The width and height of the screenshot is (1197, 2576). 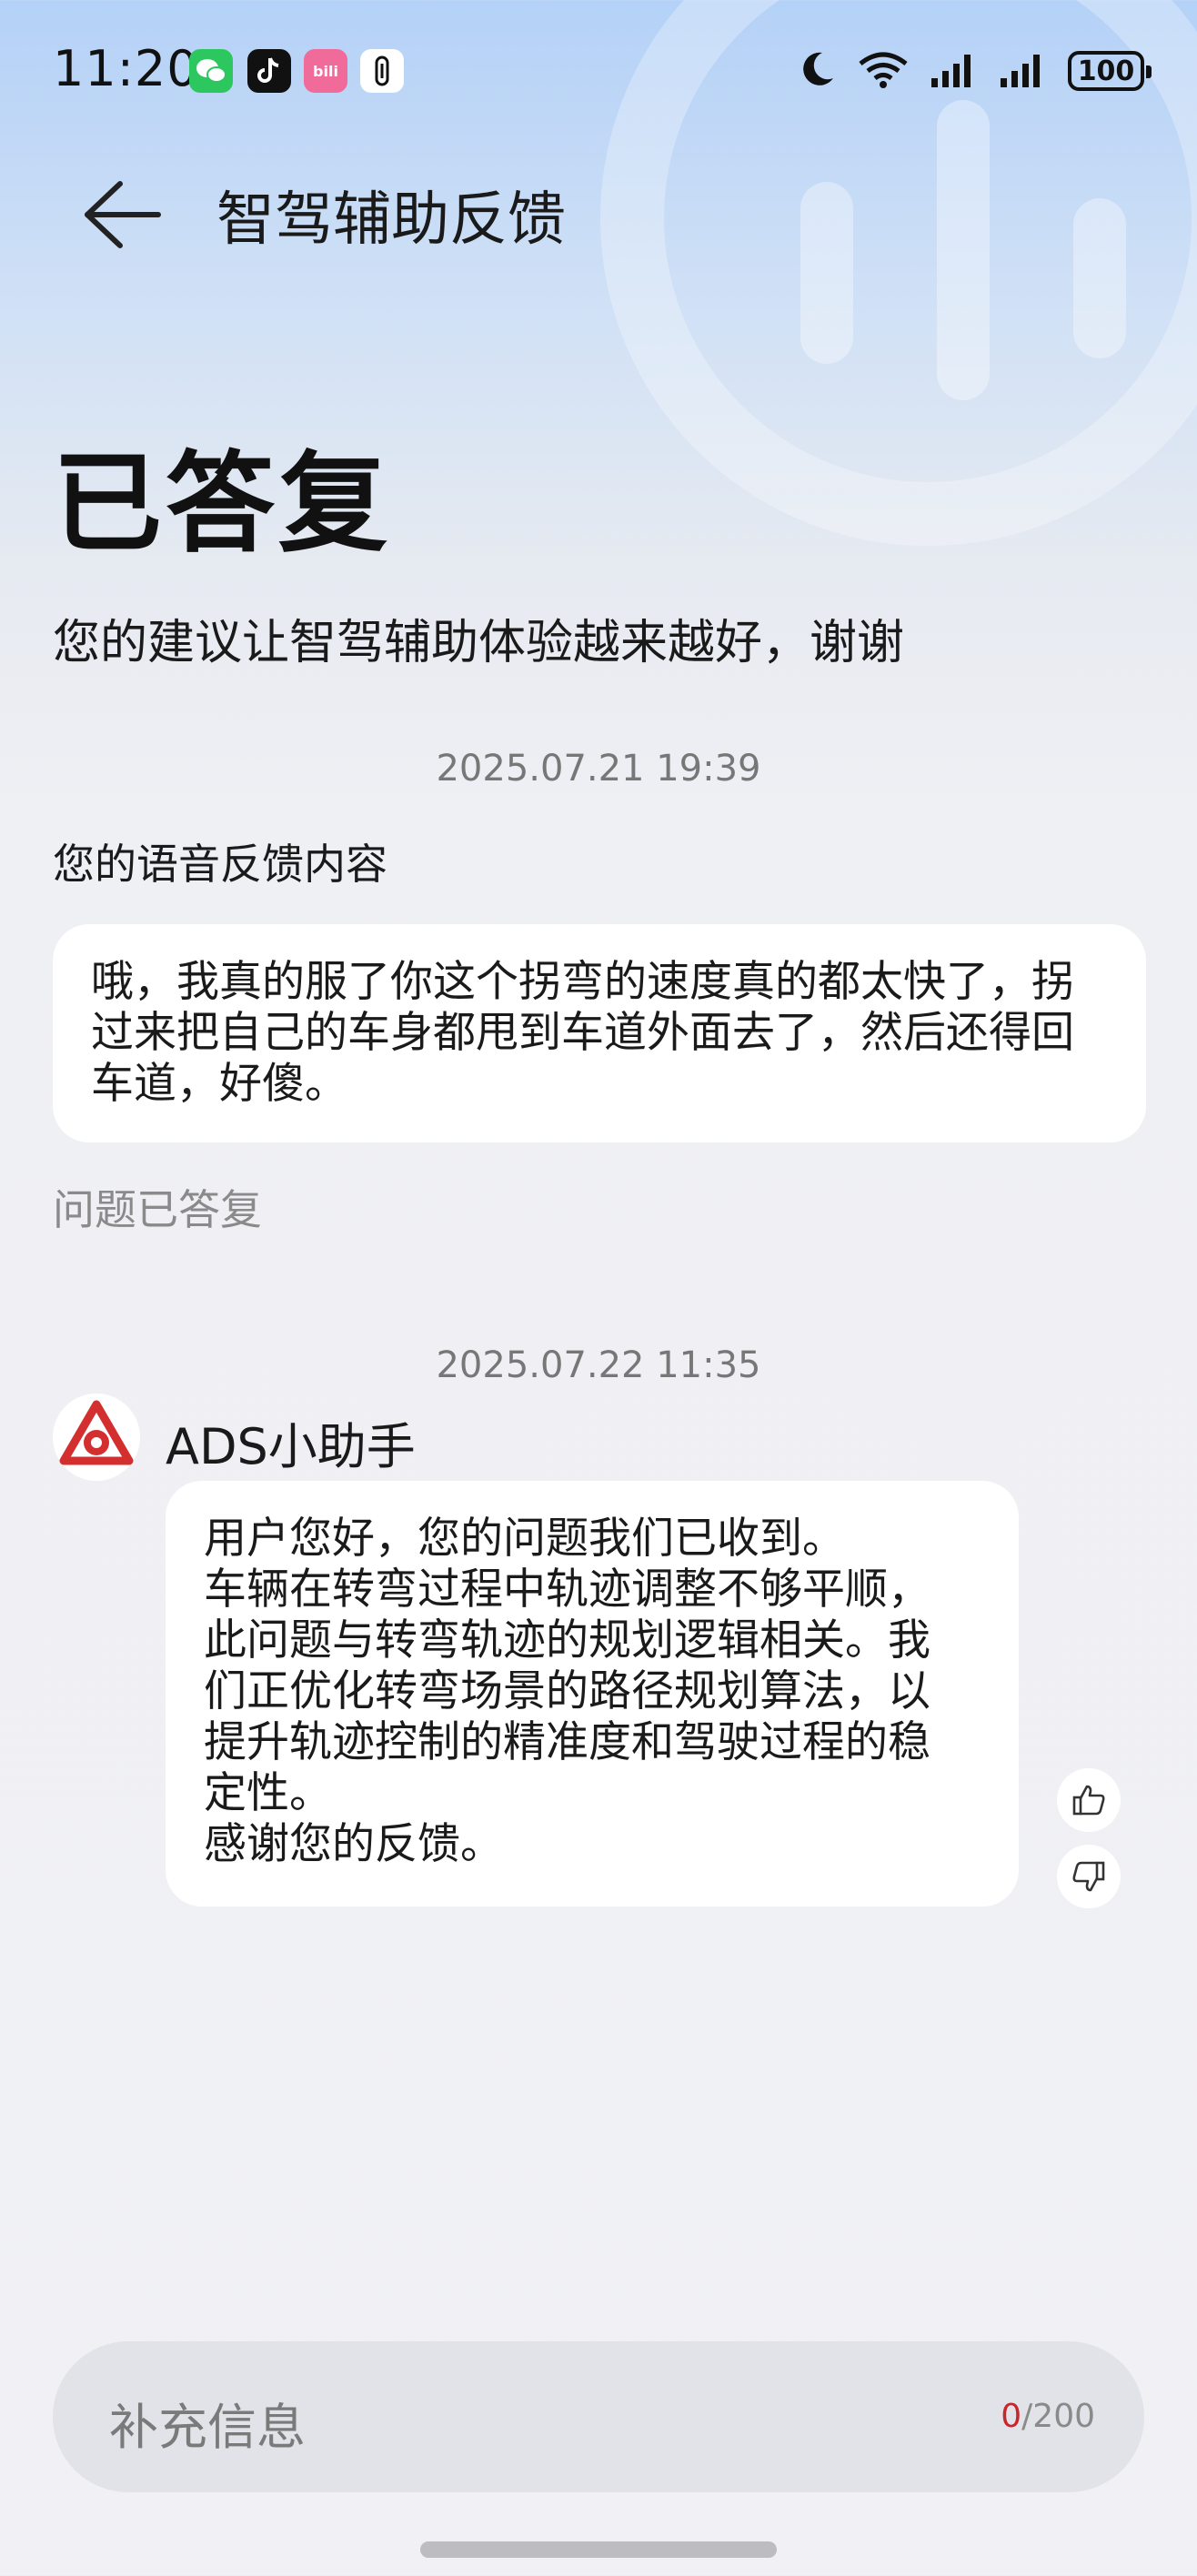 What do you see at coordinates (598, 2549) in the screenshot?
I see `home-indicator` at bounding box center [598, 2549].